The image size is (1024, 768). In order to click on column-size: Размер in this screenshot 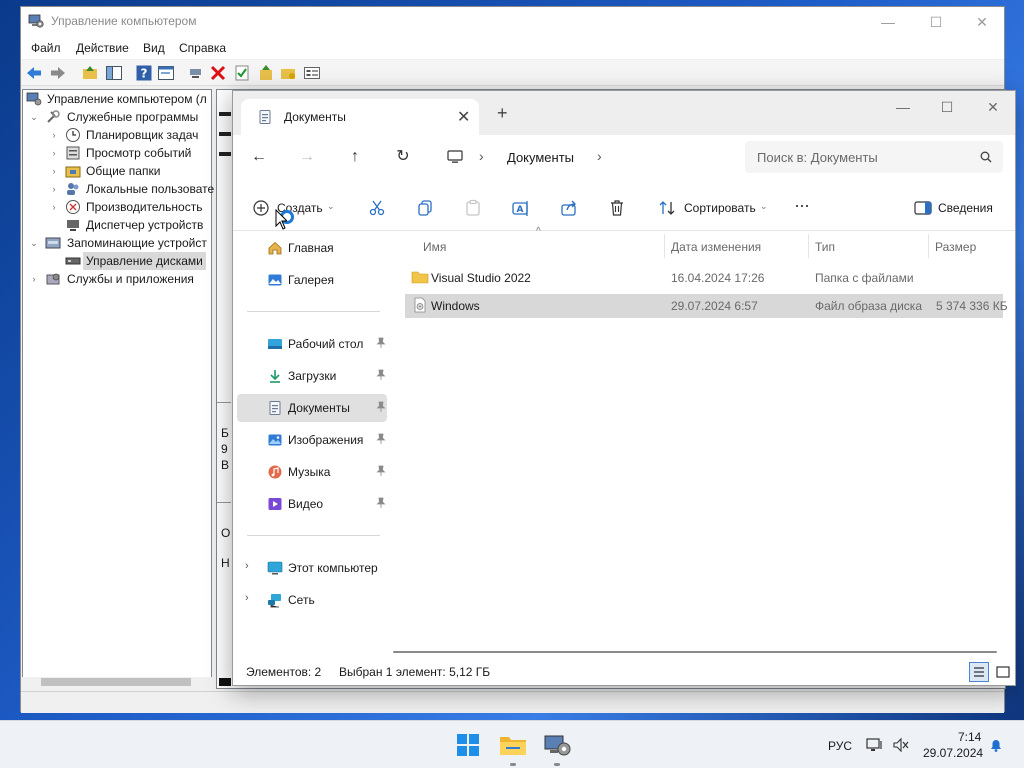, I will do `click(955, 247)`.